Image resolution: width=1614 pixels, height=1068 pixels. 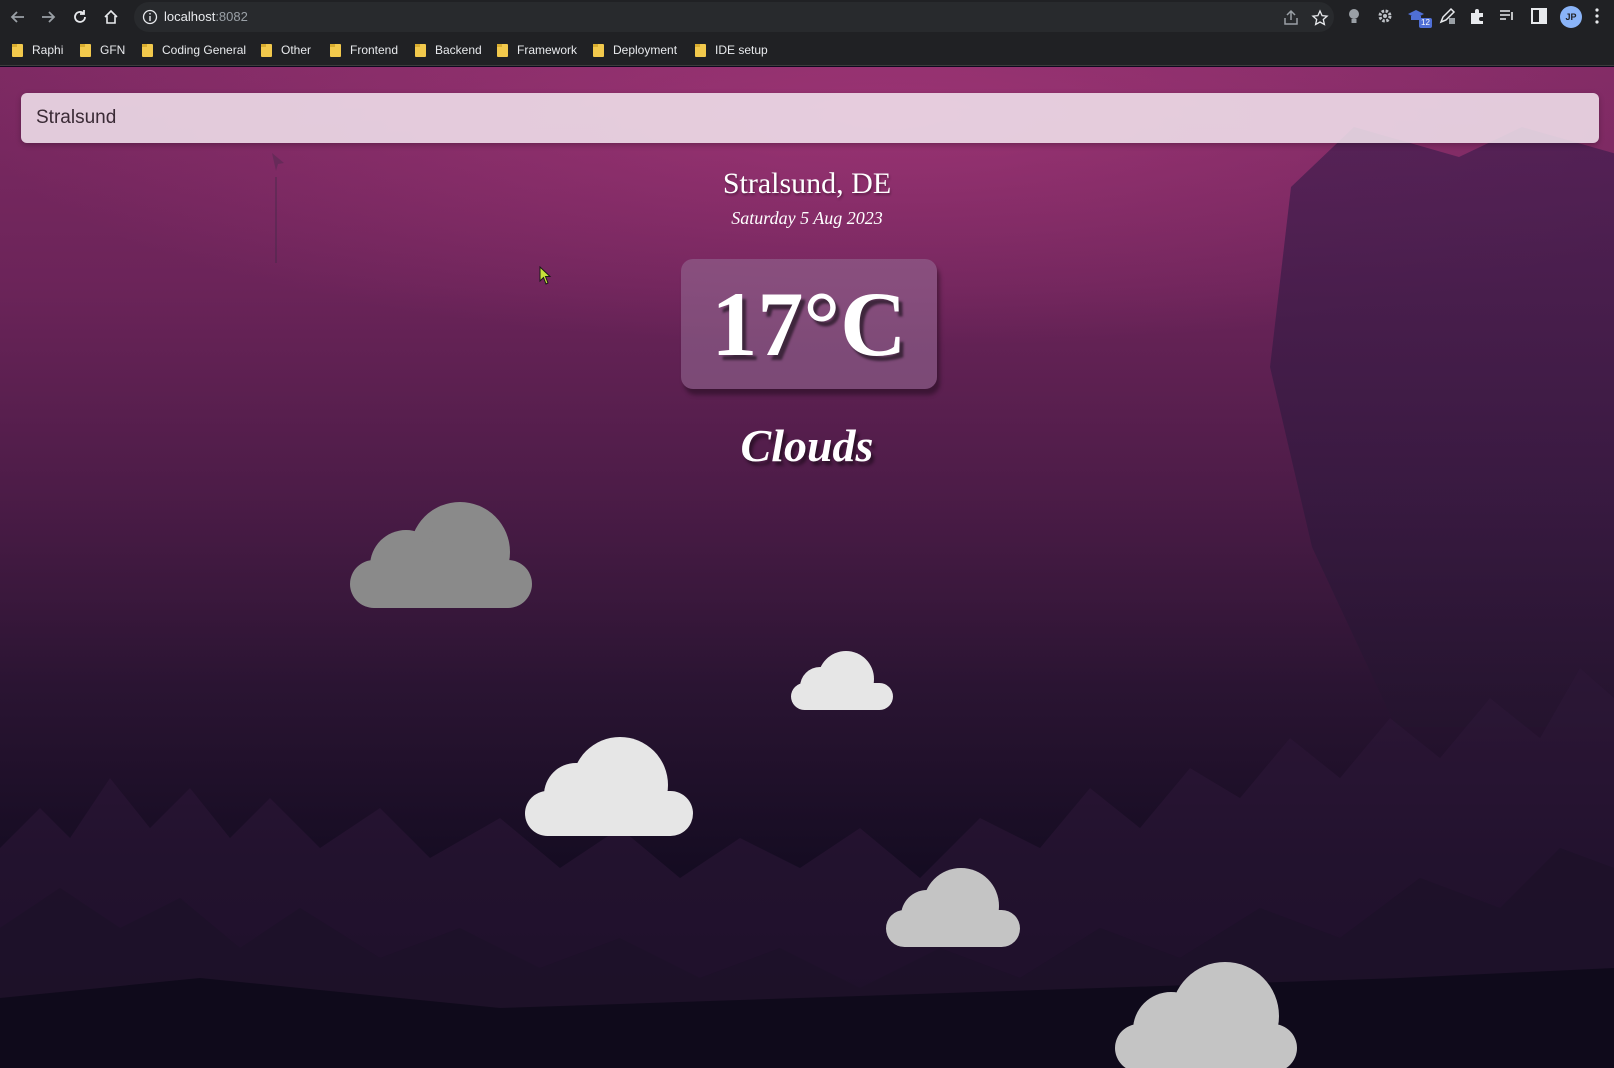 I want to click on bookmark-framework: Framework, so click(x=537, y=50).